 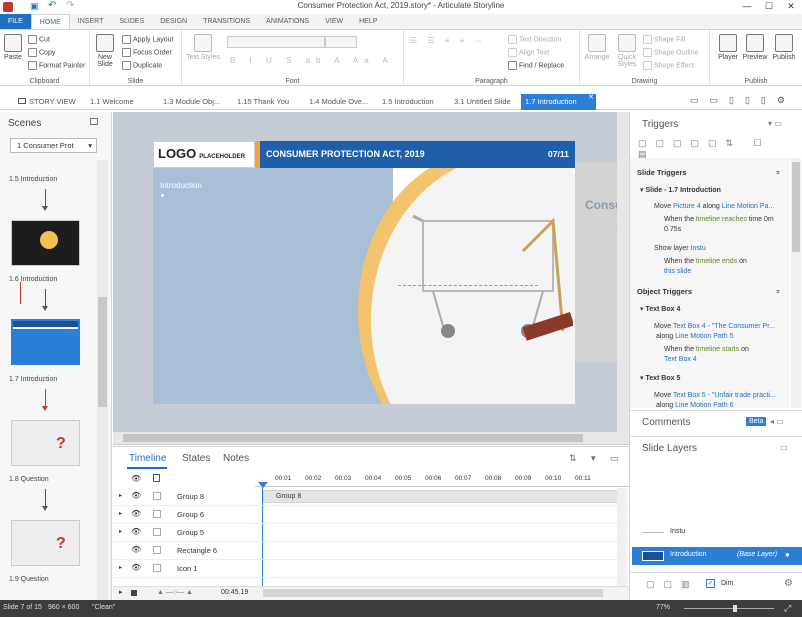 What do you see at coordinates (175, 592) in the screenshot?
I see `zoom-slider: ▲ —○— ▲` at bounding box center [175, 592].